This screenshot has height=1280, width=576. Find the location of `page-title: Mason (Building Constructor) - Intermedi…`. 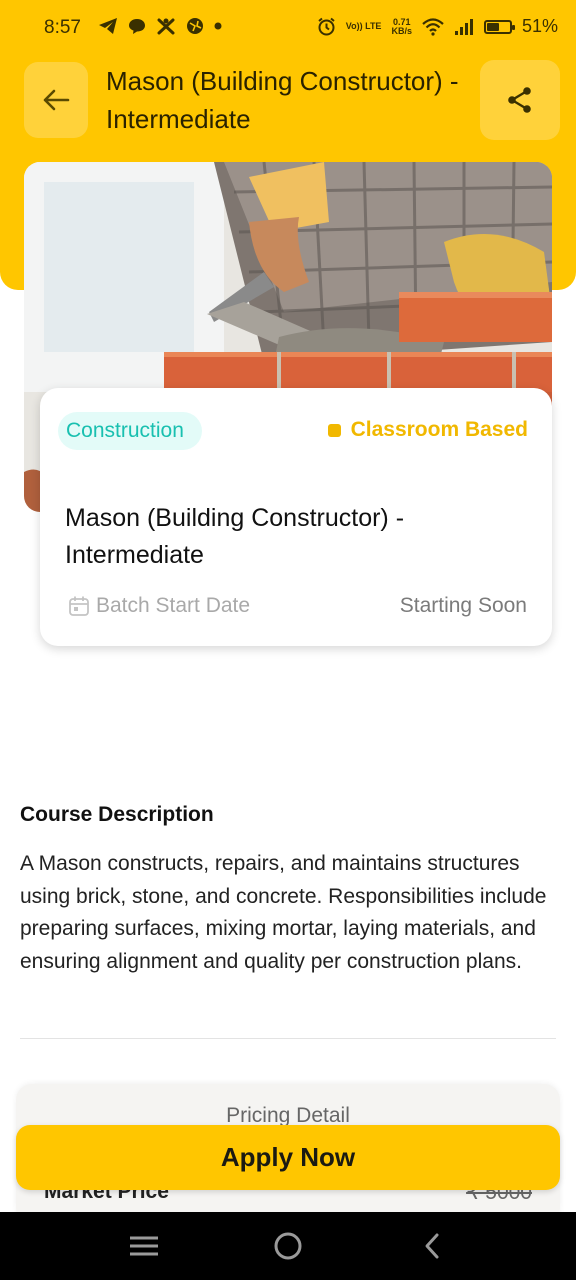

page-title: Mason (Building Constructor) - Intermedi… is located at coordinates (282, 100).